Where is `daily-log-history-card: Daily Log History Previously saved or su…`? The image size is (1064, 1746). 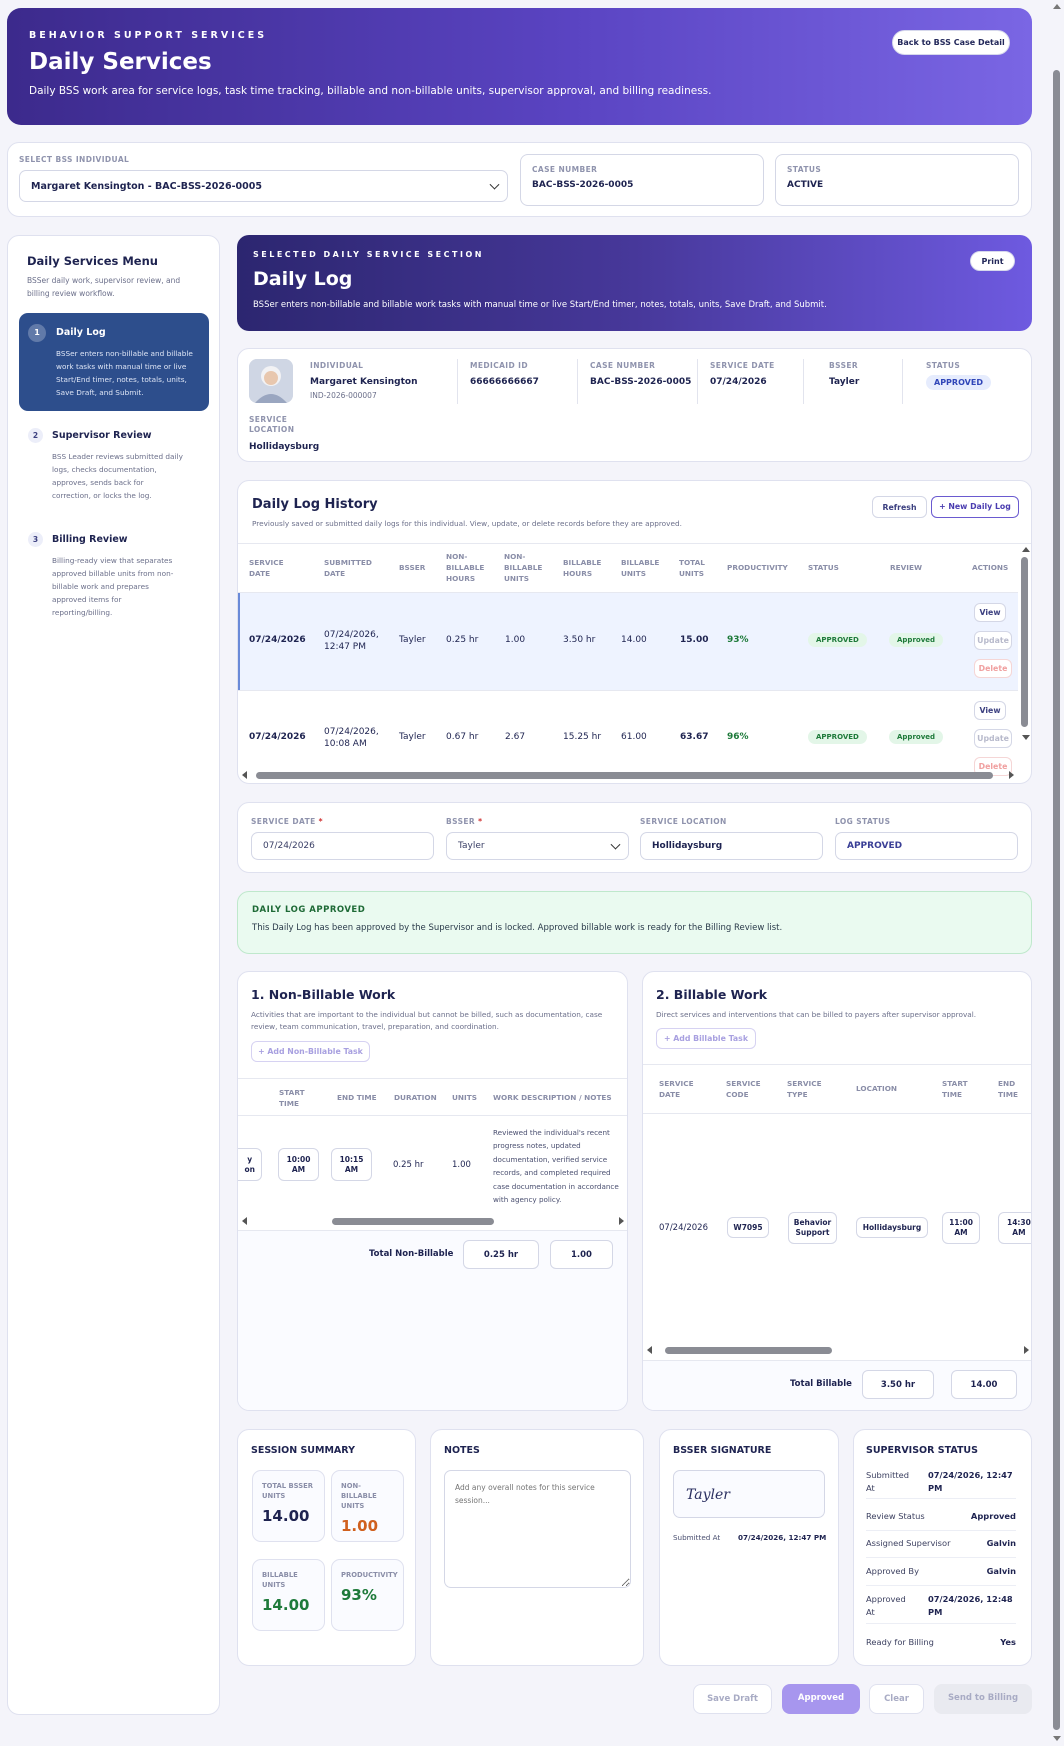
daily-log-history-card: Daily Log History Previously saved or su… is located at coordinates (634, 632).